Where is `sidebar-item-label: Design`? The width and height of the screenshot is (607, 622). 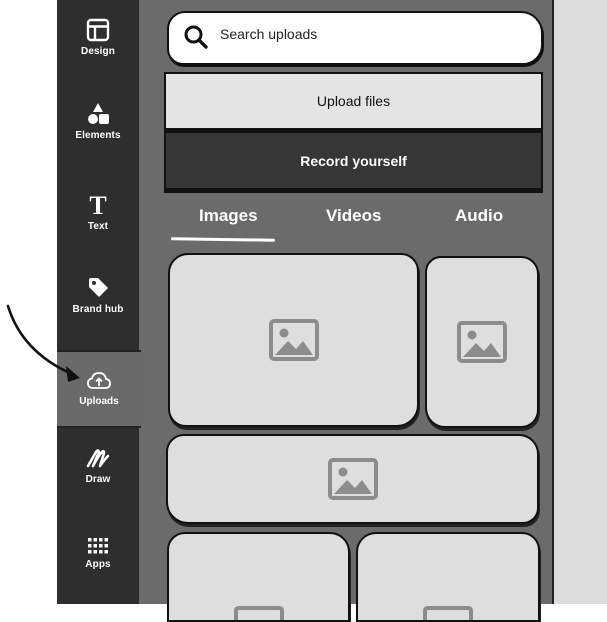
sidebar-item-label: Design is located at coordinates (98, 51).